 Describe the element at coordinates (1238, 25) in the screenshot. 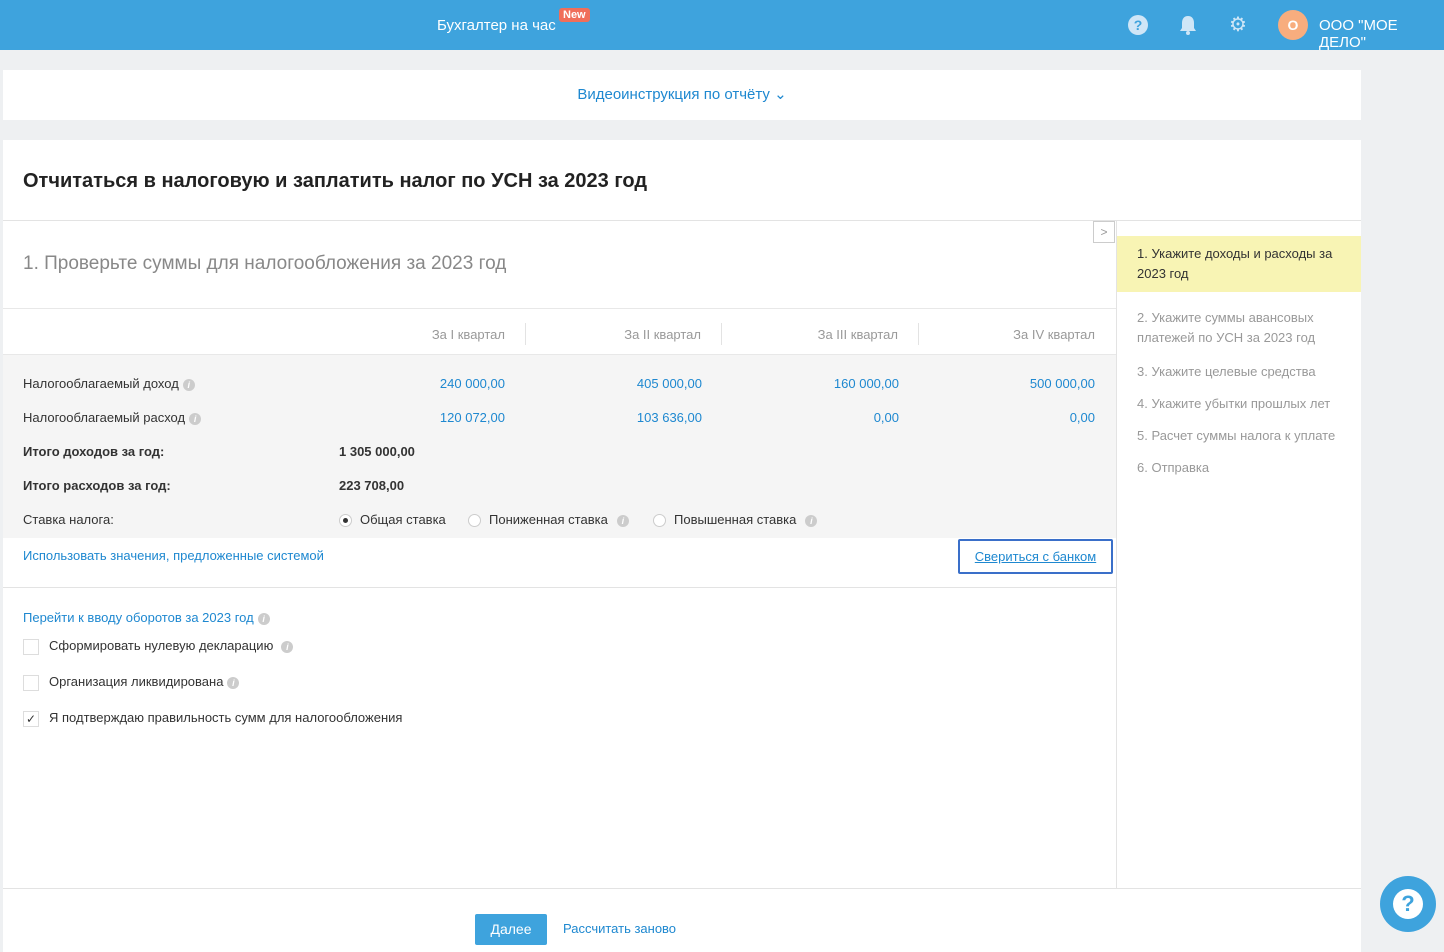

I see `gear-icon: ⚙` at that location.